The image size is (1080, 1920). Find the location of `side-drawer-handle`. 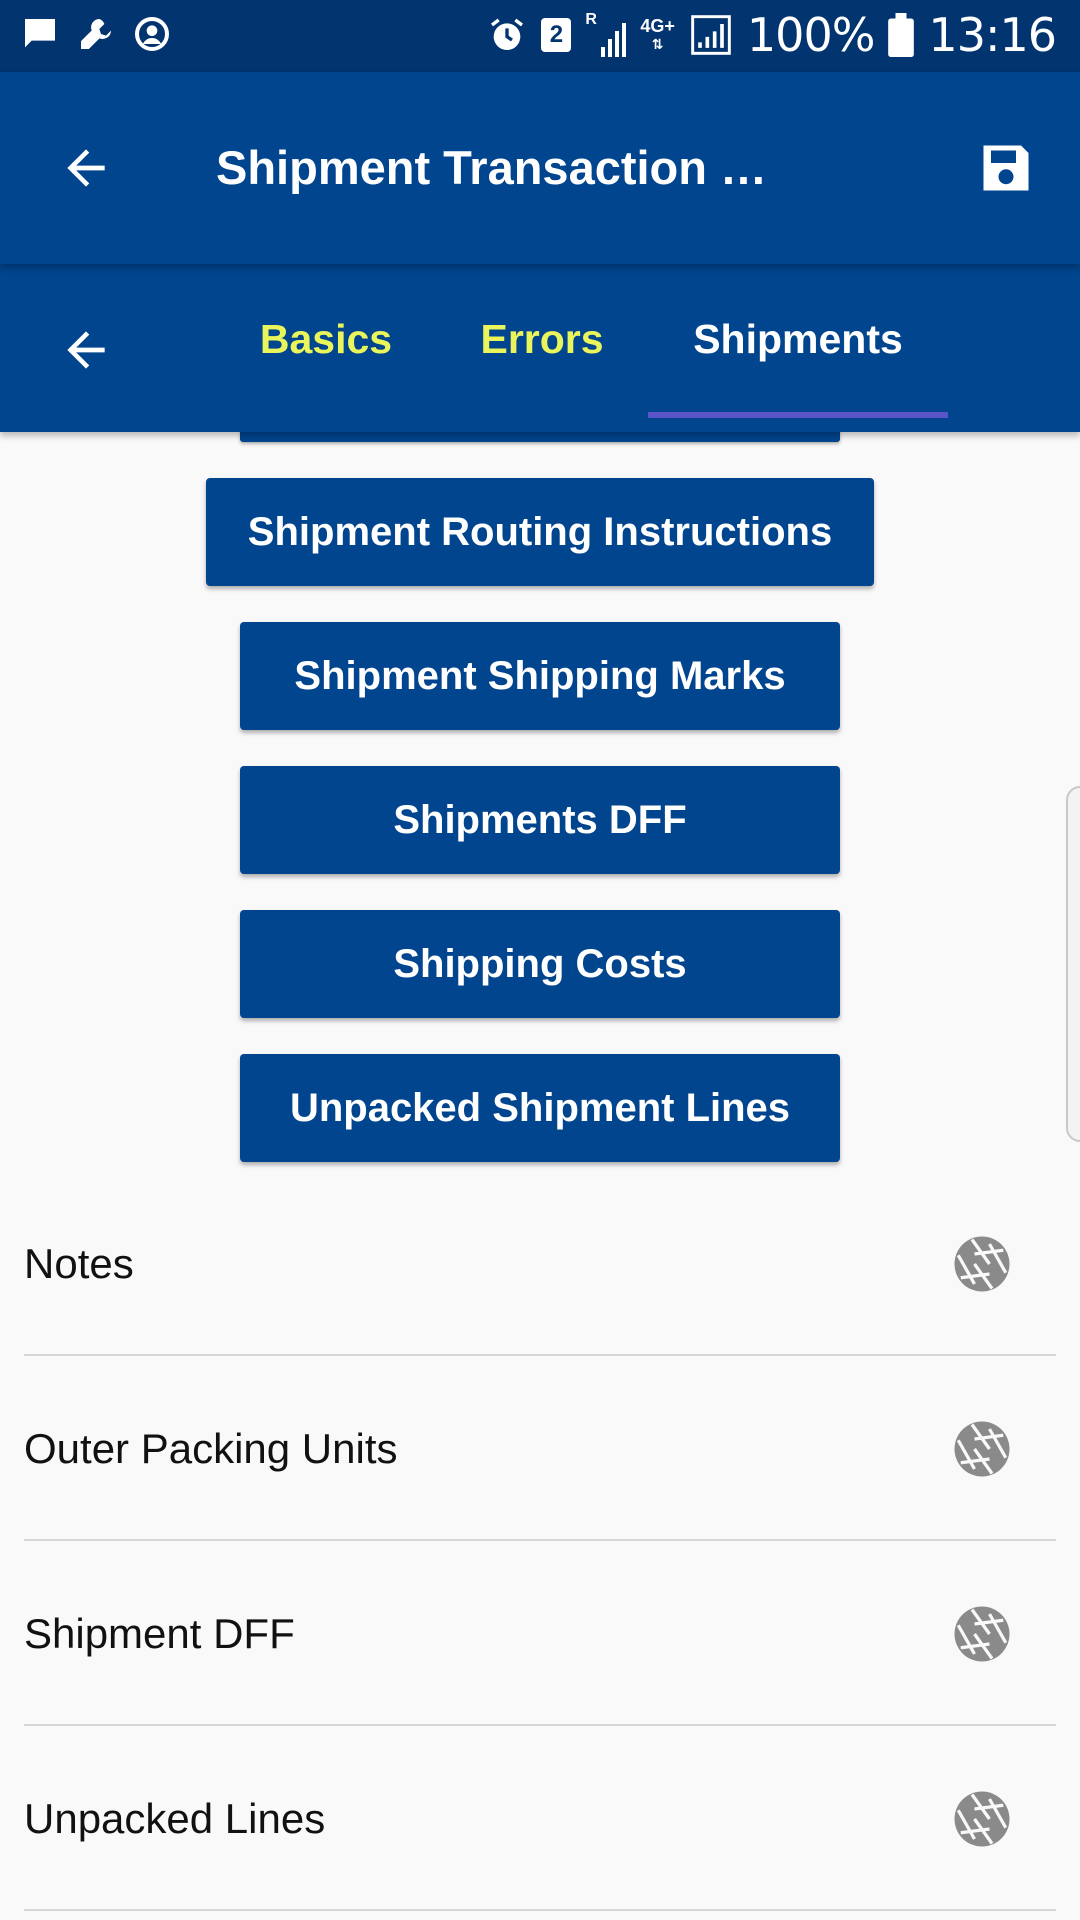

side-drawer-handle is located at coordinates (1073, 964).